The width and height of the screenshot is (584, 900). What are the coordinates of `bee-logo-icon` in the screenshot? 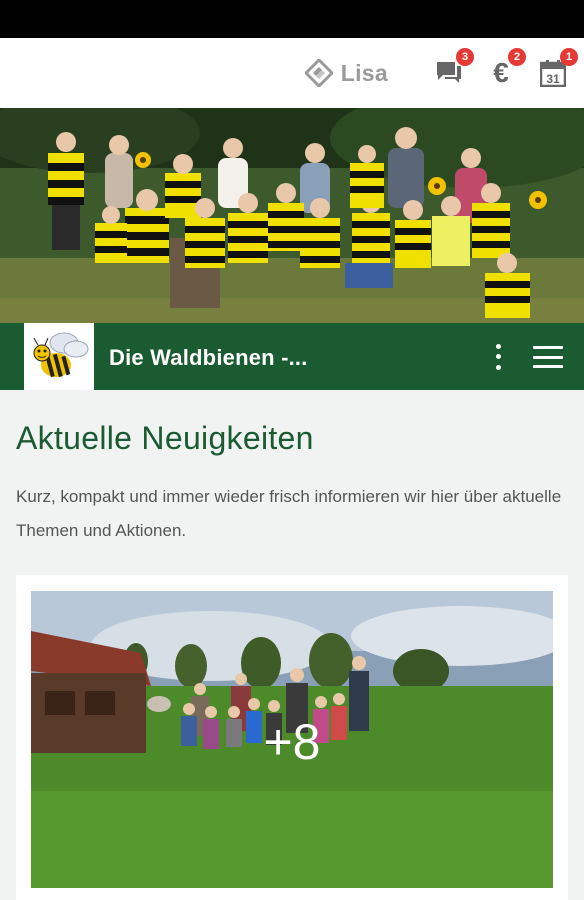 It's located at (61, 355).